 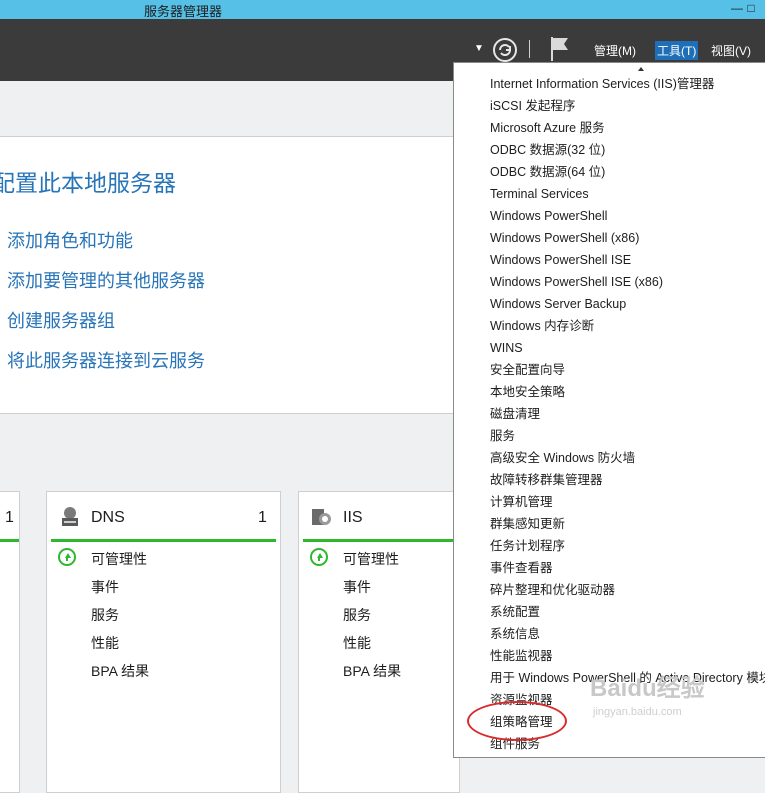 I want to click on add-roles-link: 添加角色和功能, so click(x=70, y=240).